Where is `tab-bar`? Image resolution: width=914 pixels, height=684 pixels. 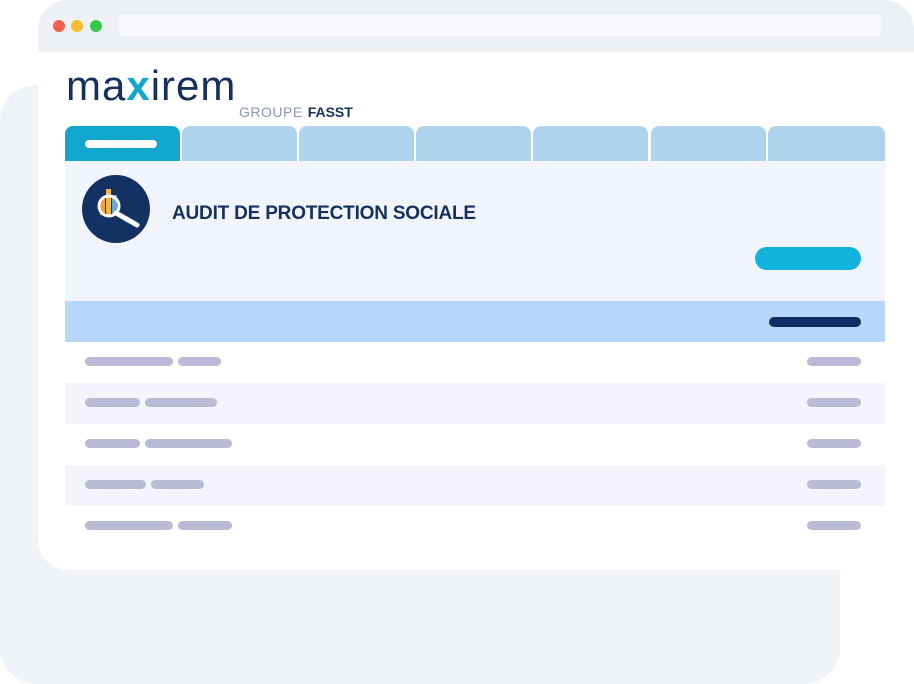 tab-bar is located at coordinates (475, 143).